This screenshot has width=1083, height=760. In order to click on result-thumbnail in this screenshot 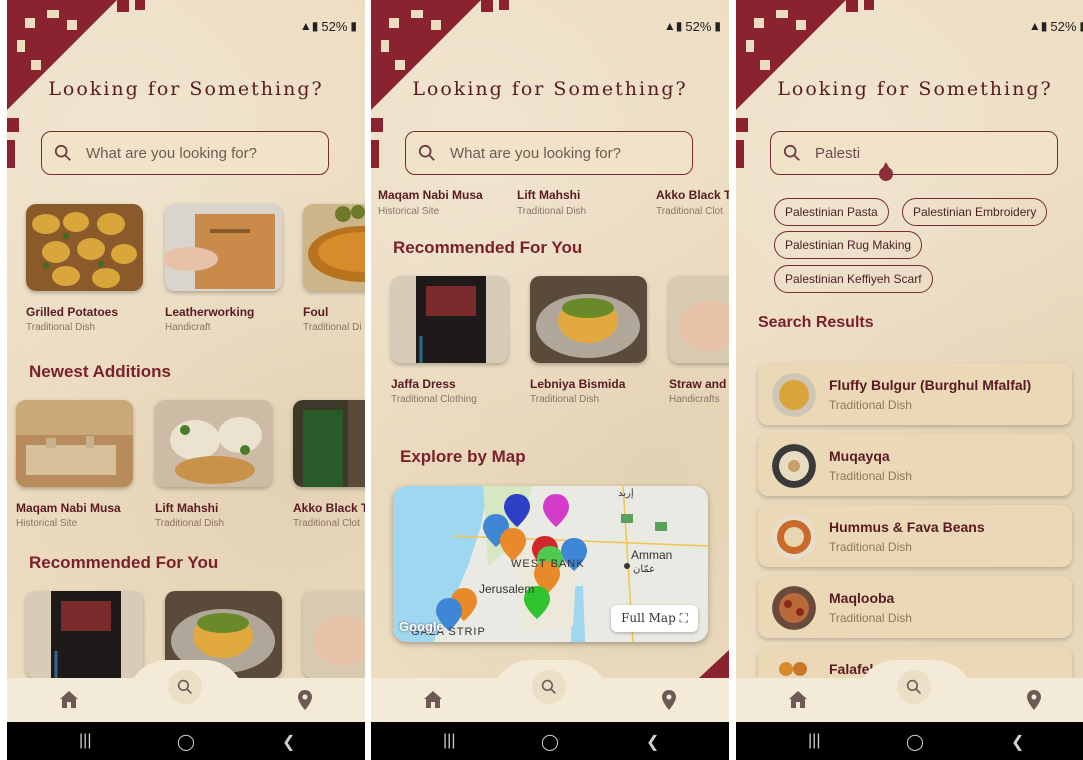, I will do `click(794, 466)`.